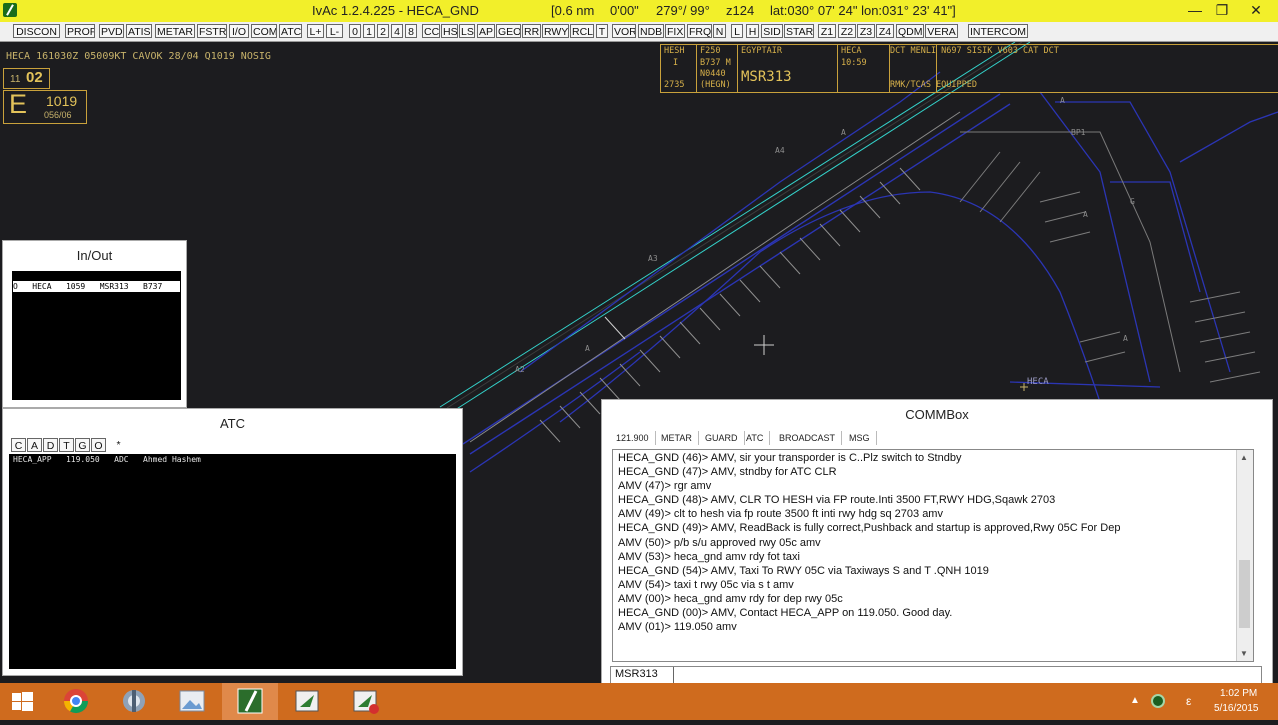 This screenshot has width=1278, height=725. What do you see at coordinates (964, 675) in the screenshot?
I see `commbox-message-input` at bounding box center [964, 675].